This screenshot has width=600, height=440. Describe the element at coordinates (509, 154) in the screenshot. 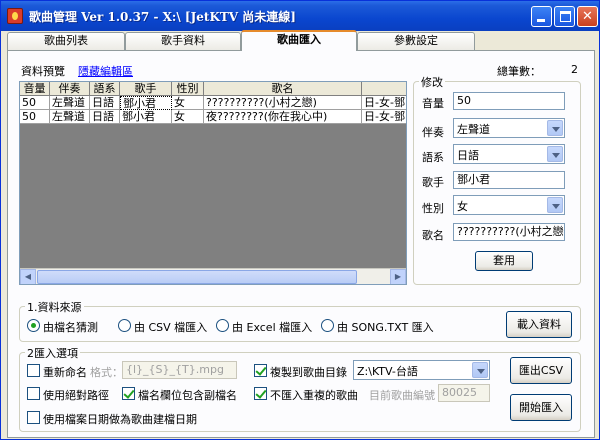

I see `language-select: 日語` at that location.